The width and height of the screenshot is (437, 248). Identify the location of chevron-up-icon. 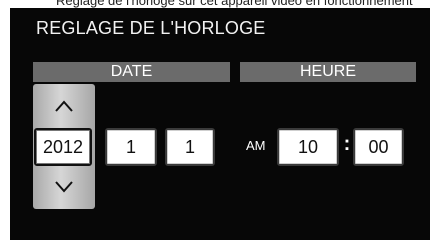
(64, 106).